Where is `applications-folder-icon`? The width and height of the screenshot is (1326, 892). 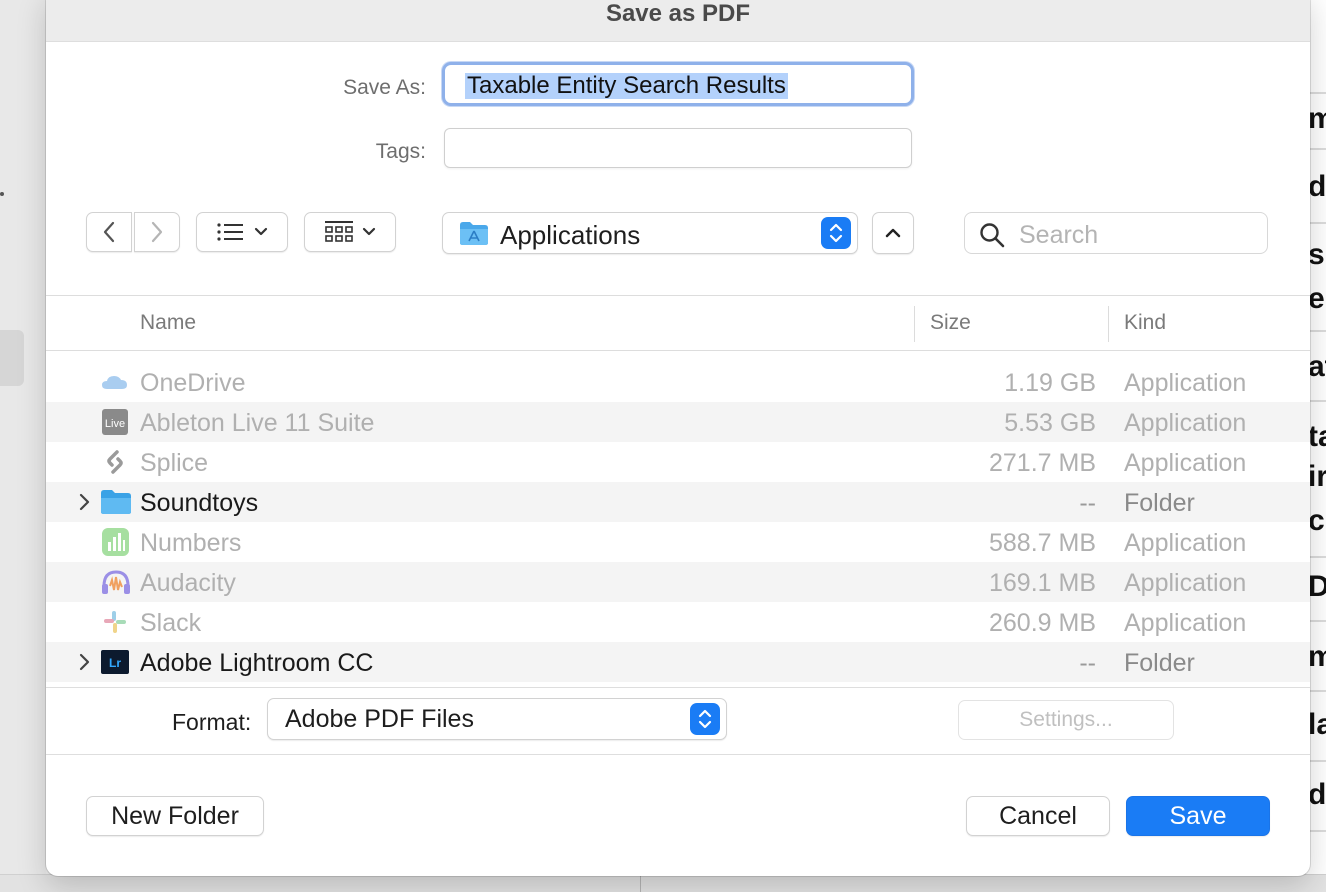
applications-folder-icon is located at coordinates (474, 233).